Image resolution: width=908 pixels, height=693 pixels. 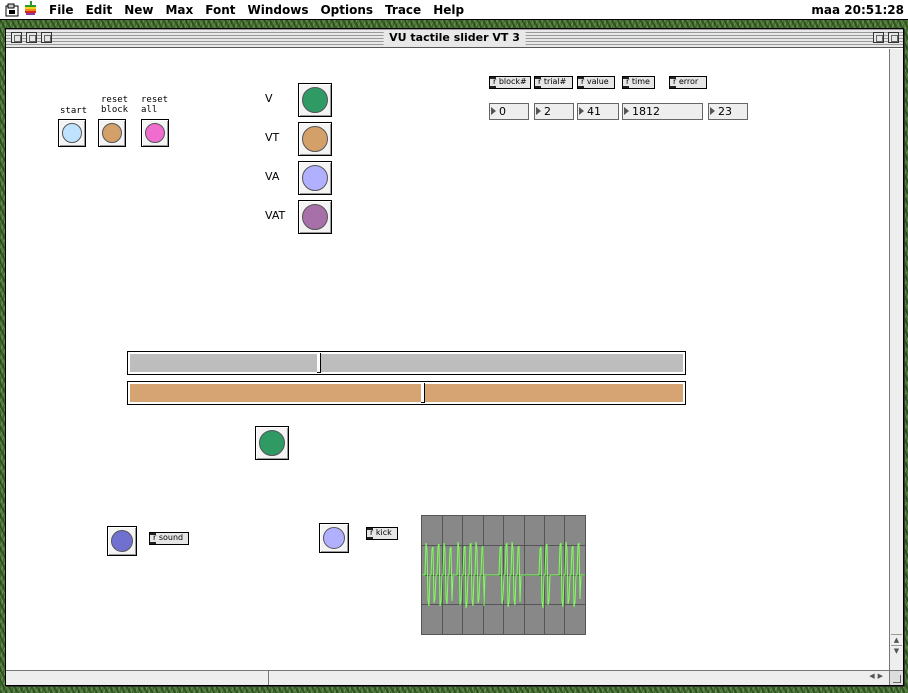 I want to click on visual-slider-track, so click(x=406, y=363).